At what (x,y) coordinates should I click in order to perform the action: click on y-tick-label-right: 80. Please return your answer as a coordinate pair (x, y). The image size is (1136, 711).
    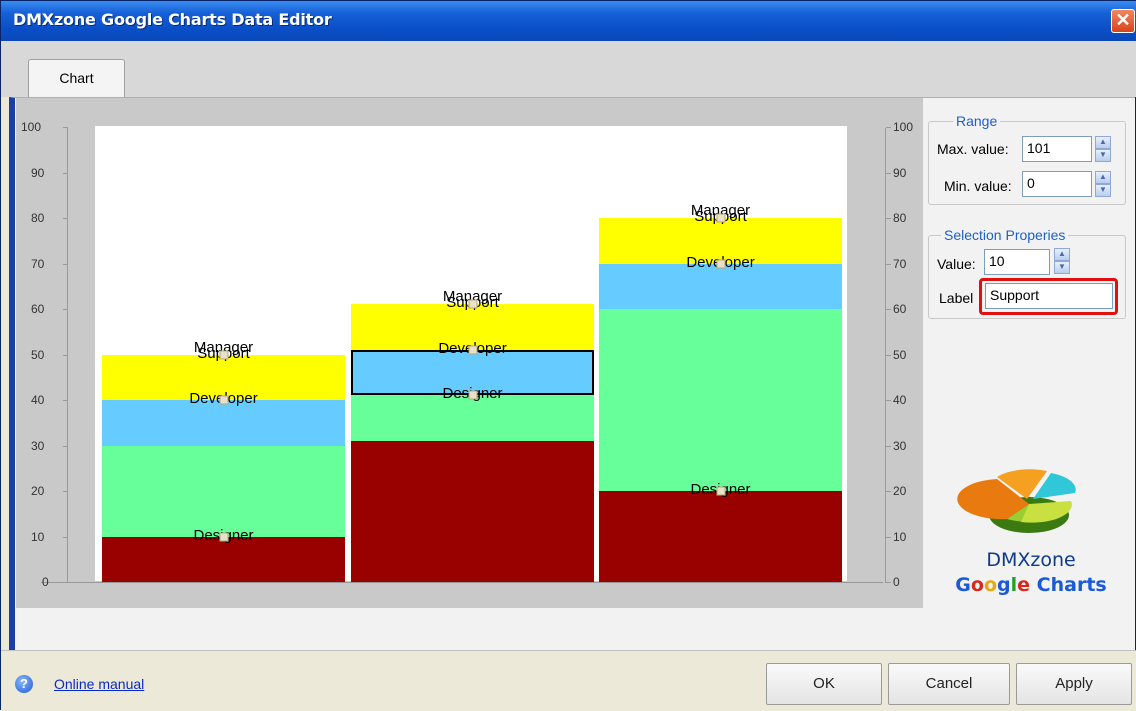
    Looking at the image, I should click on (900, 218).